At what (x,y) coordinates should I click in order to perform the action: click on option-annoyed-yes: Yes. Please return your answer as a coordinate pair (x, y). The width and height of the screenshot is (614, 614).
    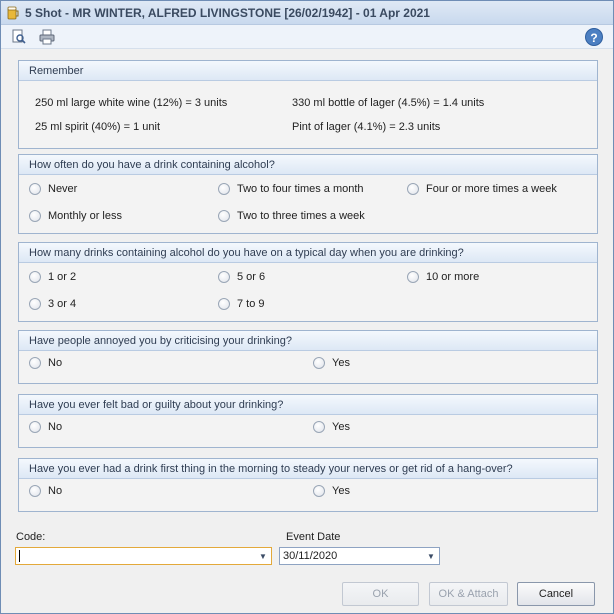
    Looking at the image, I should click on (331, 363).